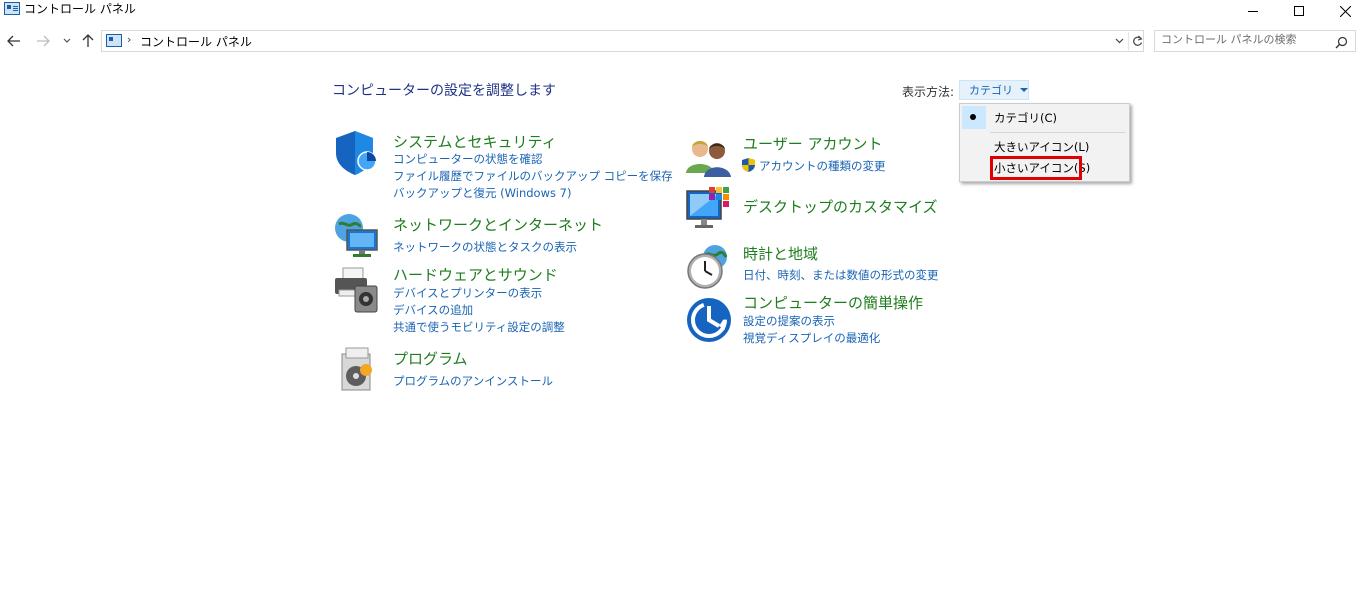 The image size is (1368, 612). I want to click on category-ease-of-access, so click(709, 322).